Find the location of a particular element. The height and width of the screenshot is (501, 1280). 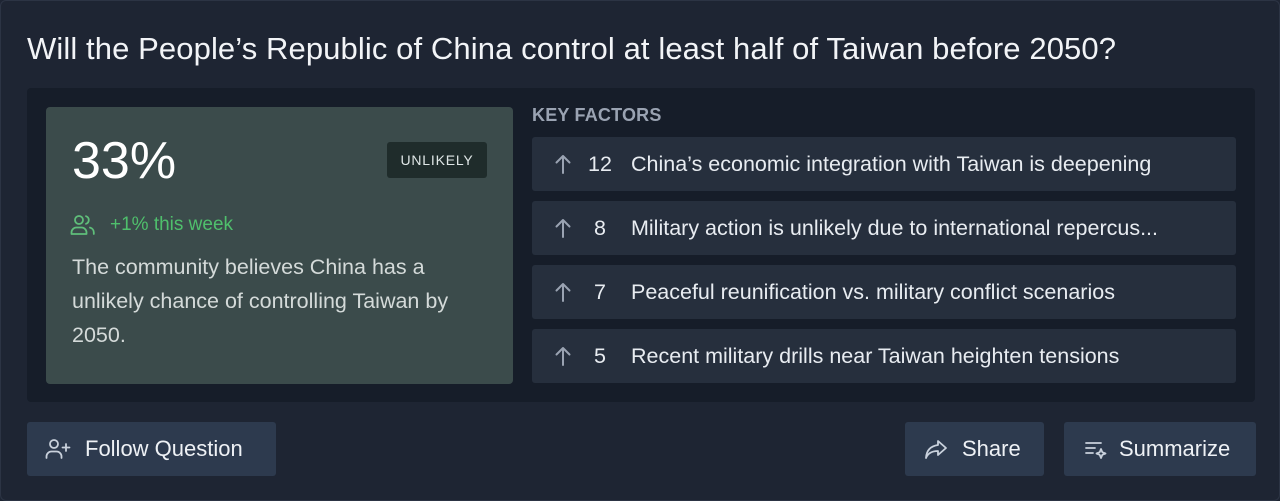

factor-votes: 12 is located at coordinates (600, 163).